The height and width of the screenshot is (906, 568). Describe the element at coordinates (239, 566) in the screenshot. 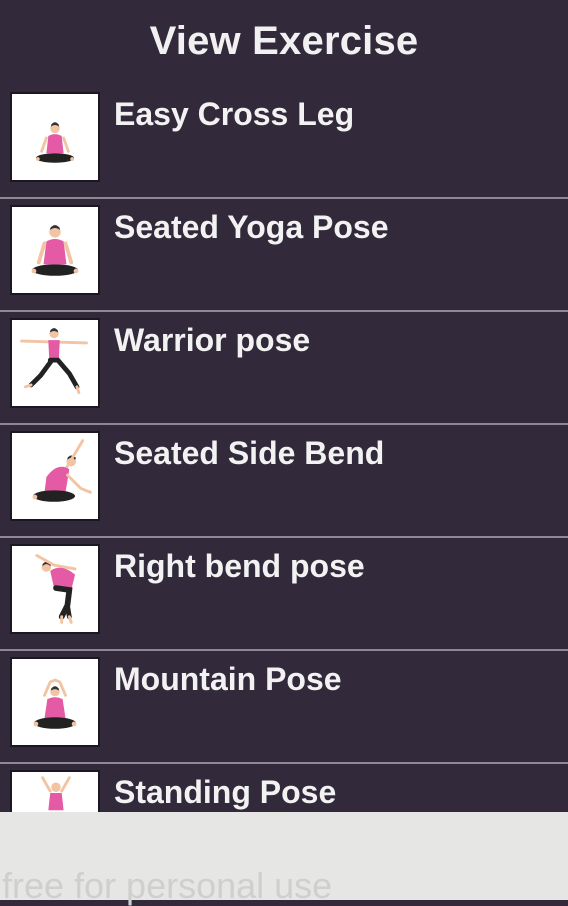

I see `exercise-label: Right bend pose` at that location.